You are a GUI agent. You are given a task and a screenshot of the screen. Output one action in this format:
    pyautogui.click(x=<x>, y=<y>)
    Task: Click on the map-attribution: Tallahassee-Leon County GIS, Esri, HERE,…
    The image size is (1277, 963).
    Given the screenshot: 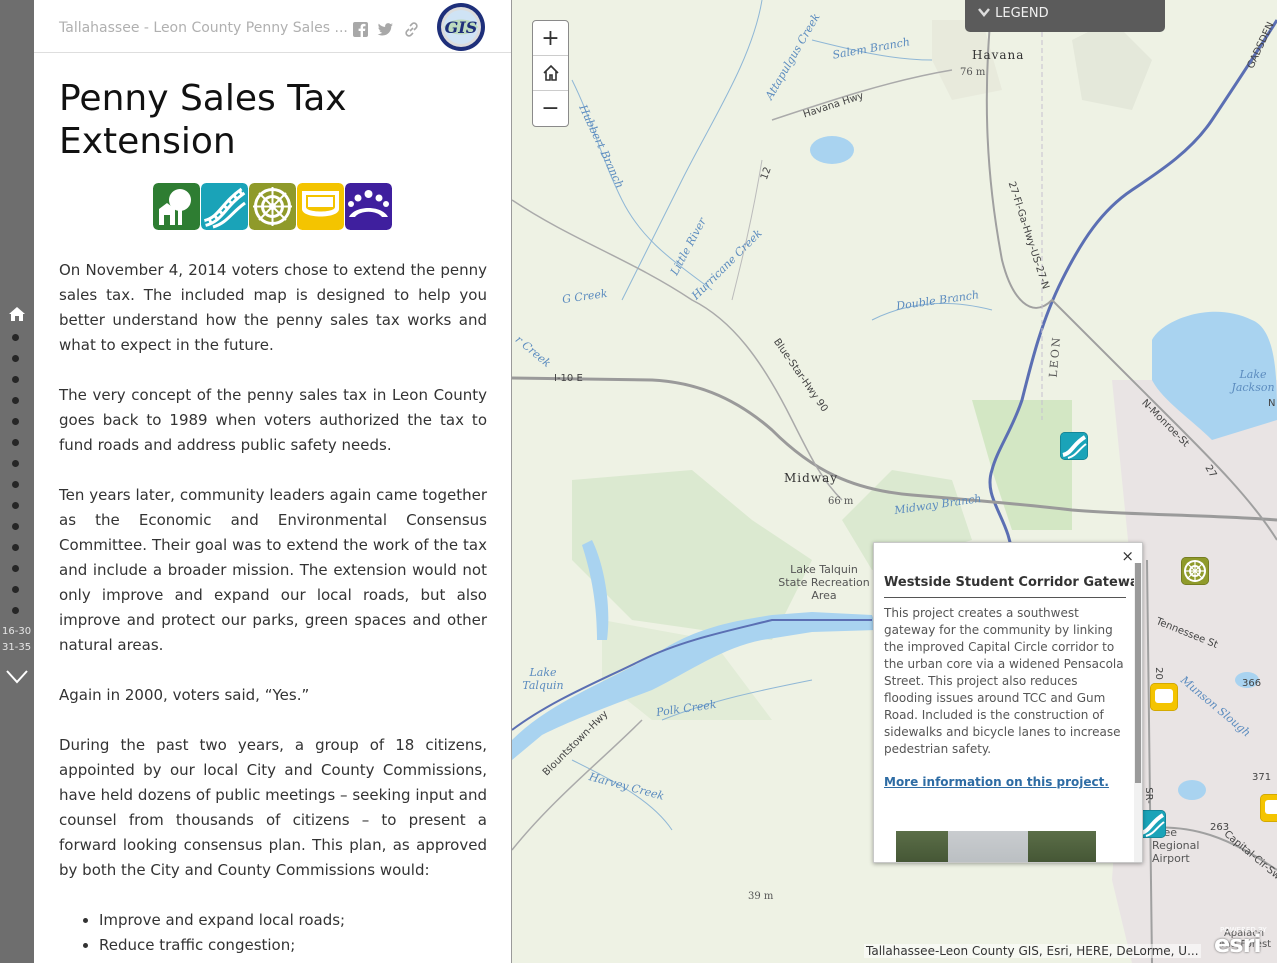 What is the action you would take?
    pyautogui.click(x=1032, y=951)
    